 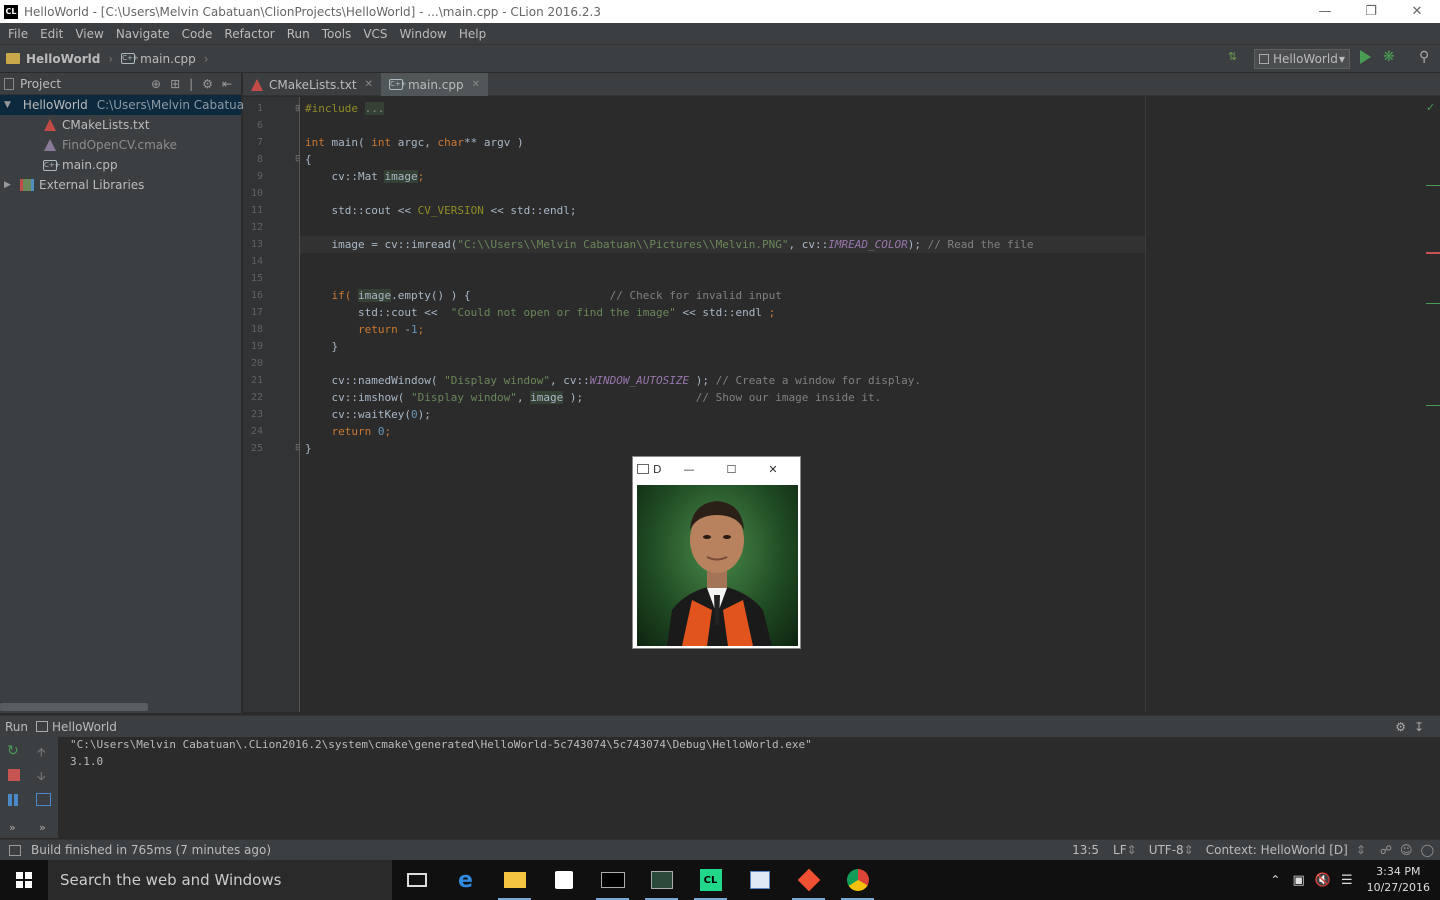 I want to click on taskbar-file-explorer, so click(x=514, y=880).